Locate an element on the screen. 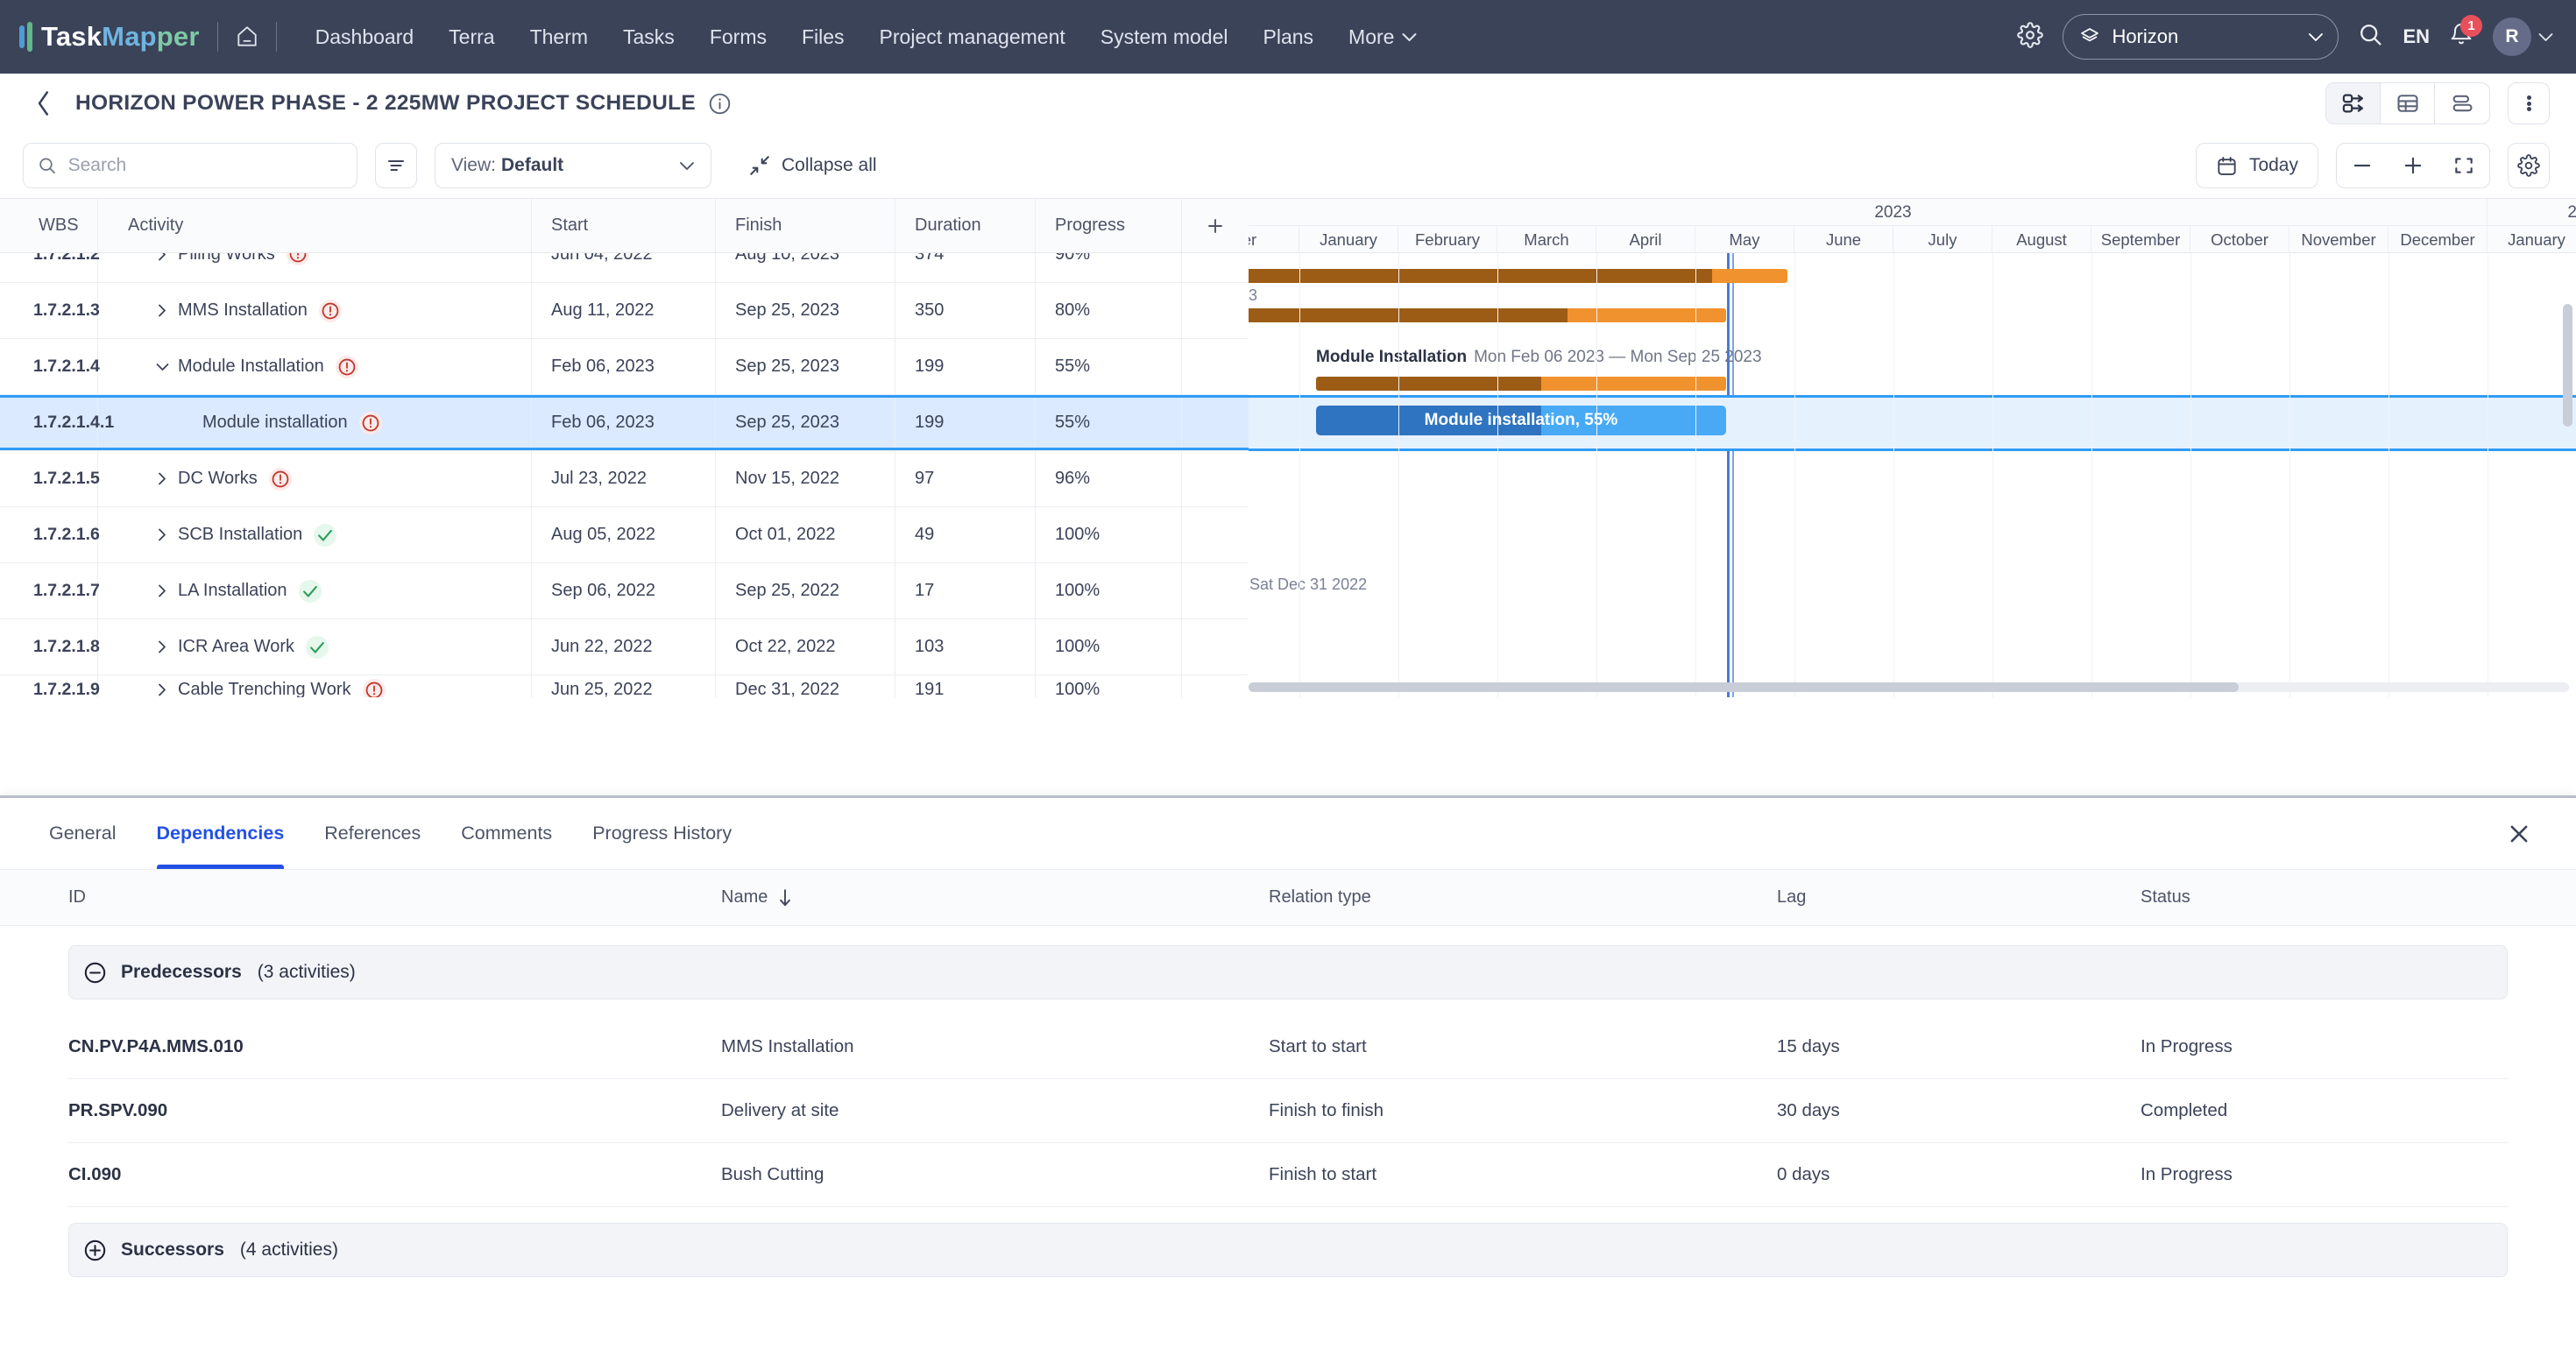 The height and width of the screenshot is (1356, 2576). nav-link-project-management: Project management is located at coordinates (972, 37).